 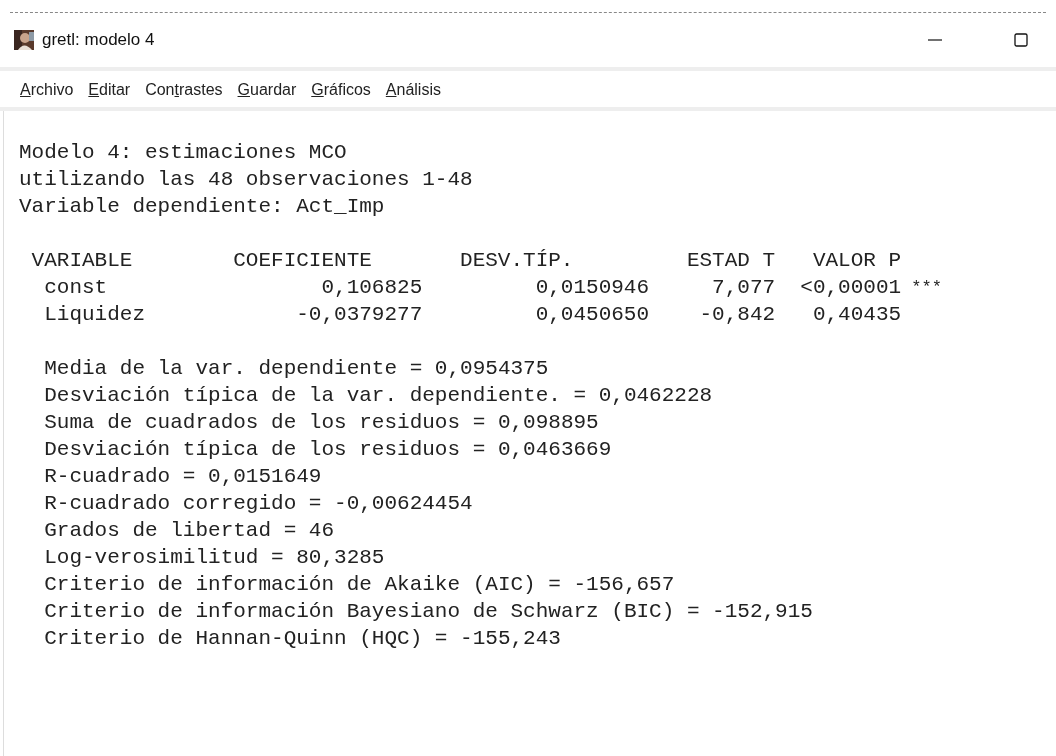 I want to click on app-icon, so click(x=24, y=40).